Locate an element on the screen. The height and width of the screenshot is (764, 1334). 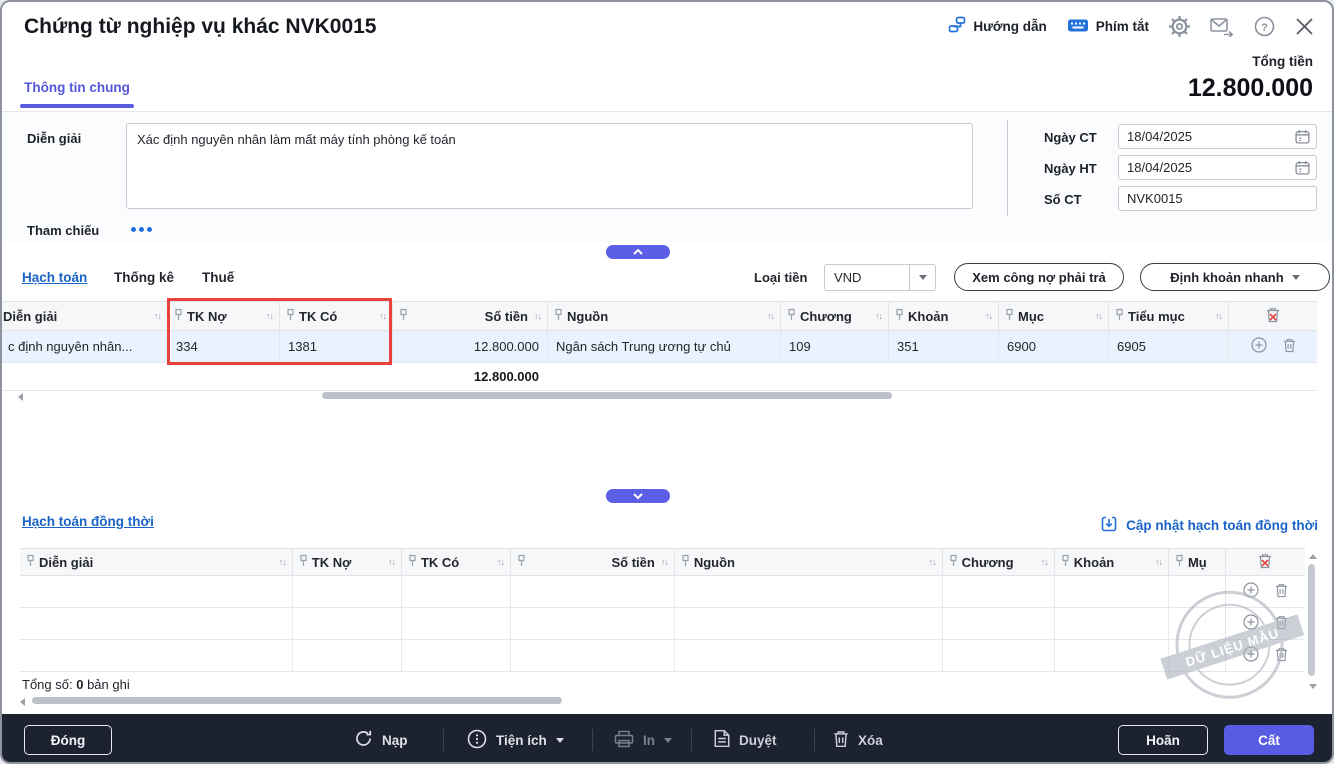
reference-more-button is located at coordinates (141, 229).